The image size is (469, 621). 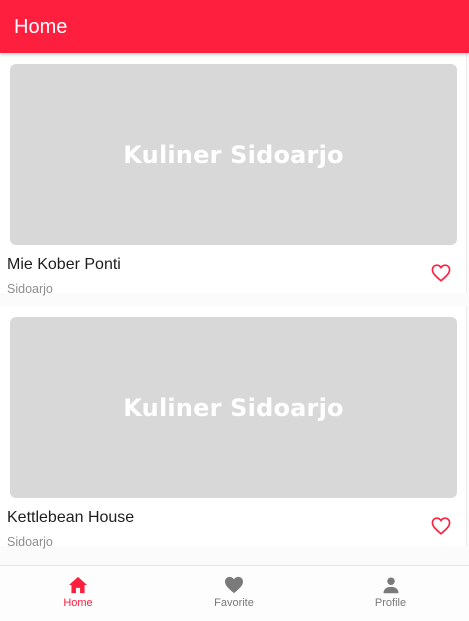 What do you see at coordinates (390, 603) in the screenshot?
I see `nav-label-profile: Profile` at bounding box center [390, 603].